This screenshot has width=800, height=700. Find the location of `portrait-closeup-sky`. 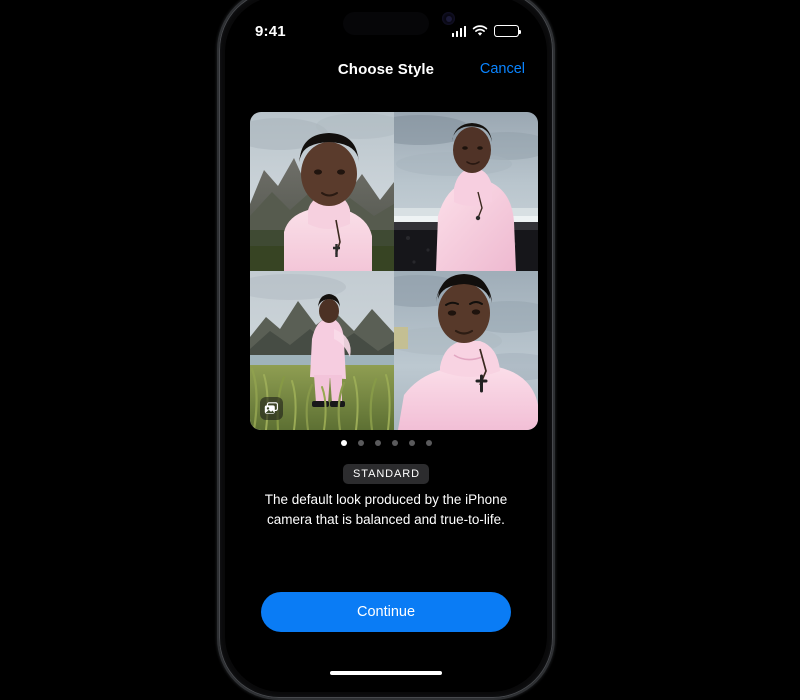

portrait-closeup-sky is located at coordinates (466, 350).